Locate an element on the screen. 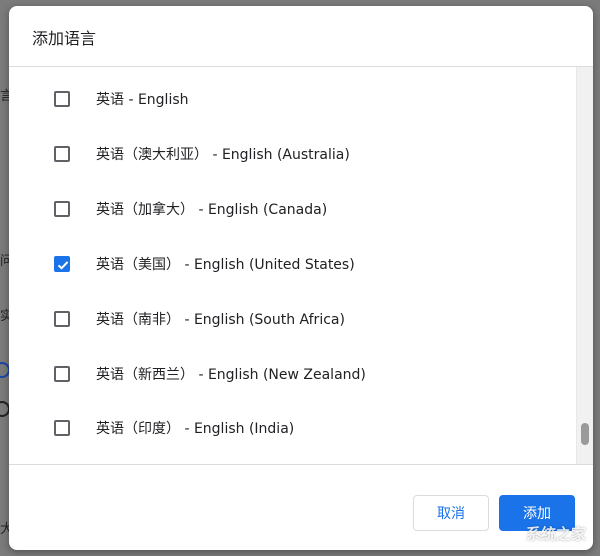  language-label: 英语（南非） - English (South Africa) is located at coordinates (220, 319).